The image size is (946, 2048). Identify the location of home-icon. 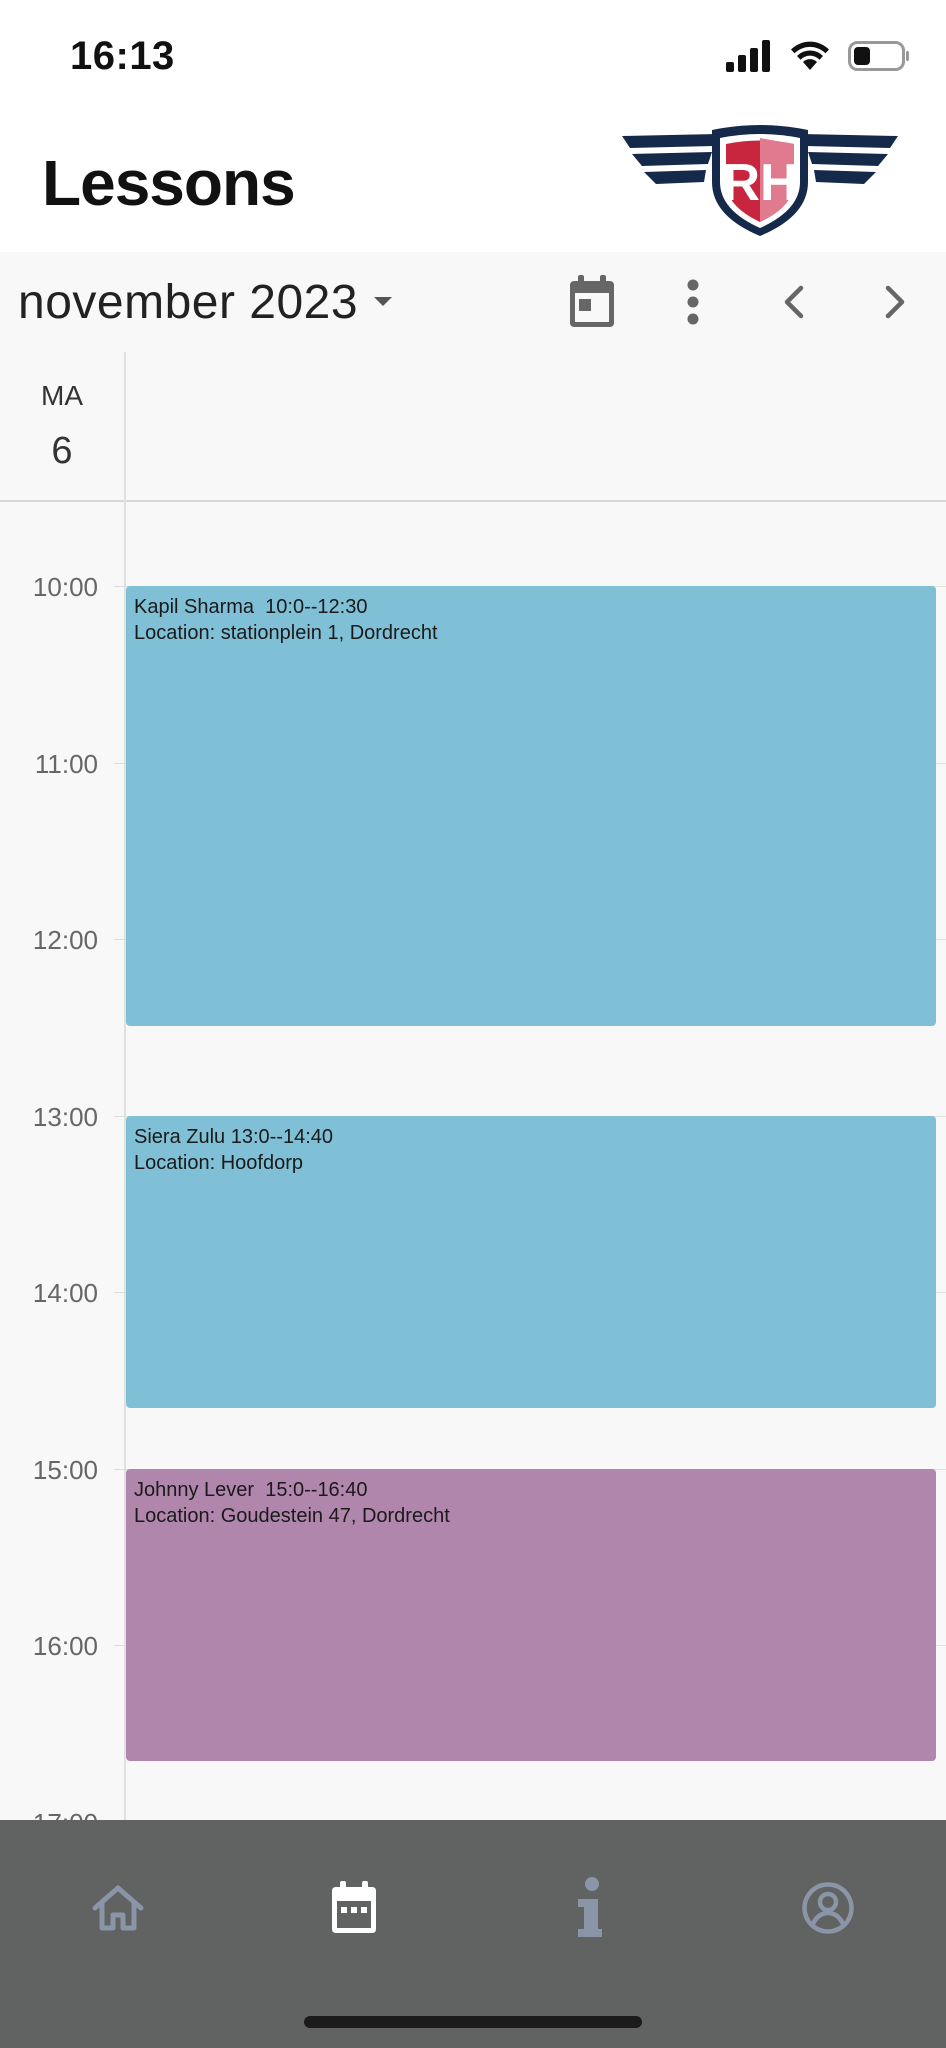
(118, 1908).